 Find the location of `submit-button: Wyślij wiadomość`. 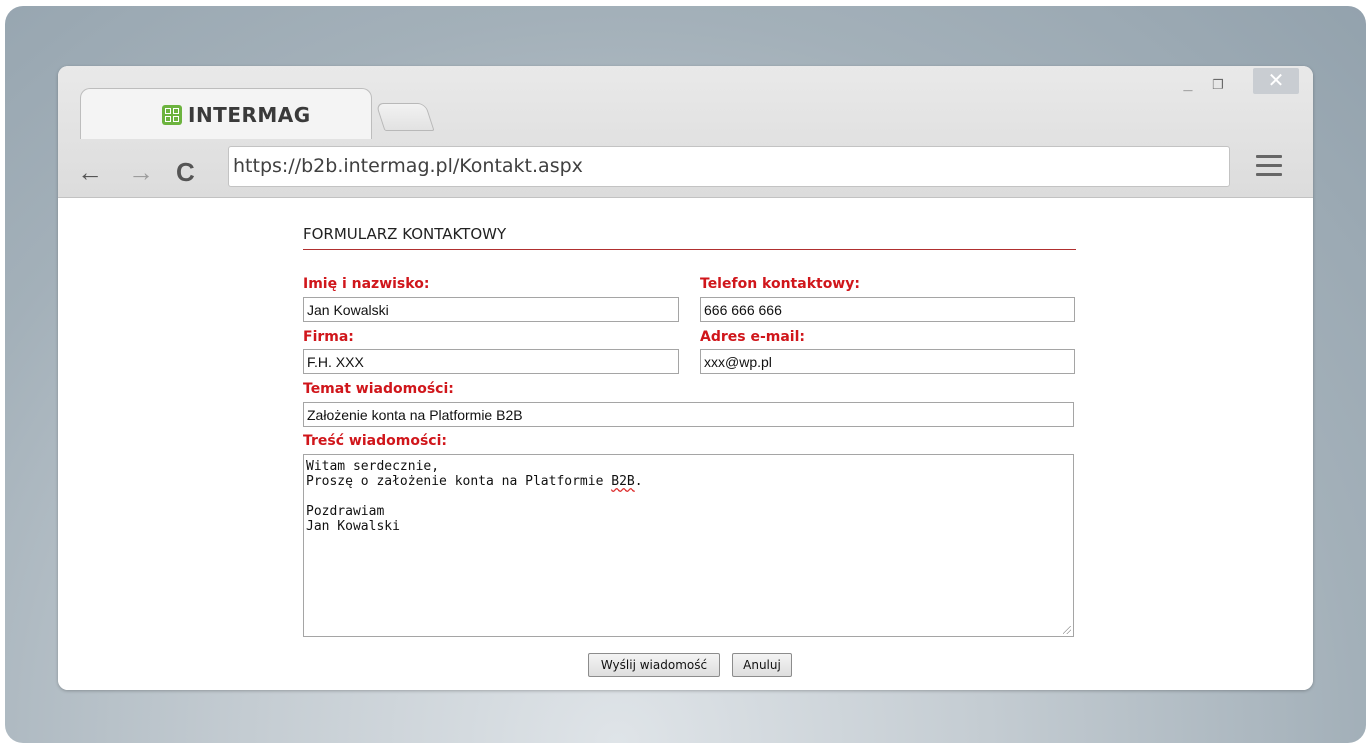

submit-button: Wyślij wiadomość is located at coordinates (654, 665).